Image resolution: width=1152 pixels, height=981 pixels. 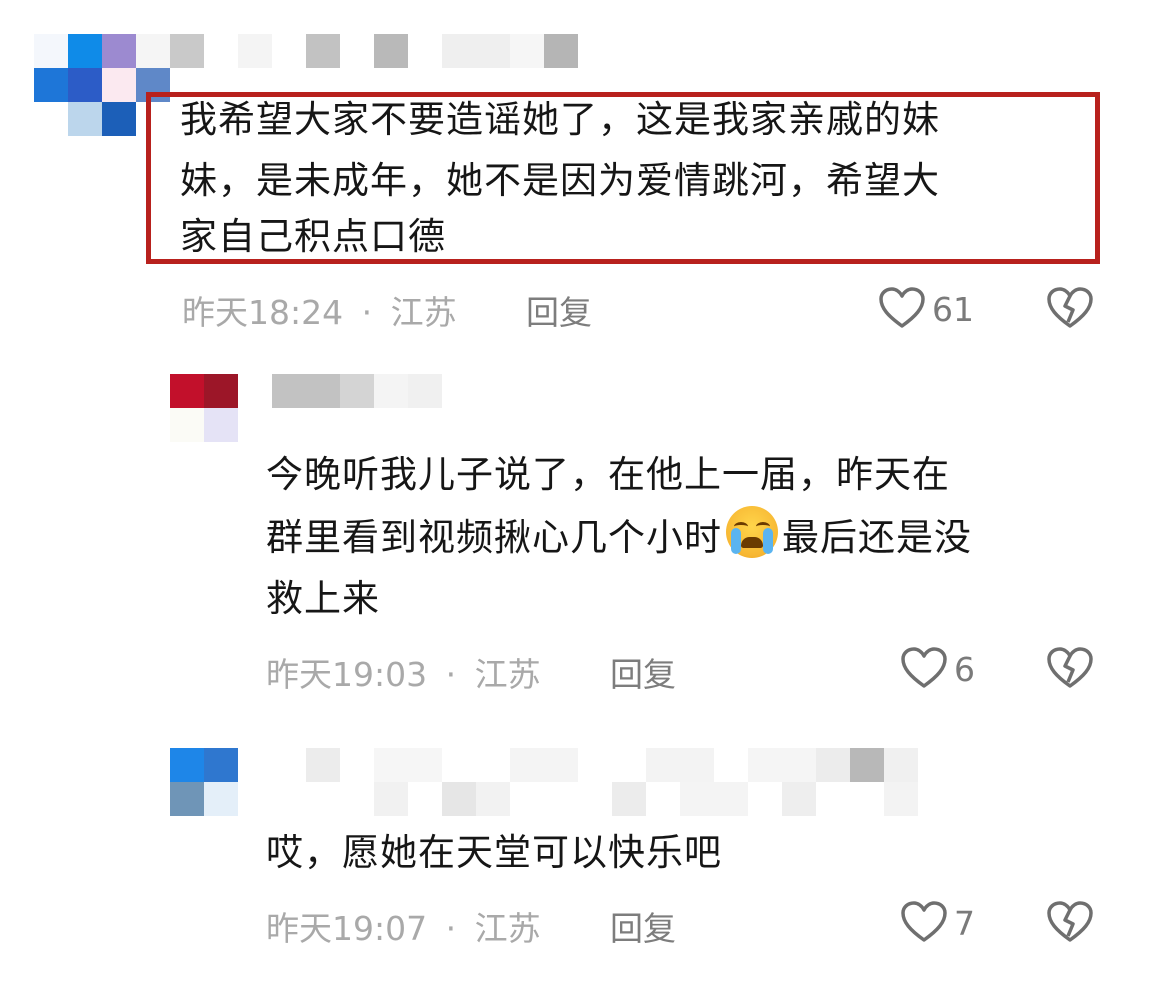 I want to click on comment-line: 群里看到视频揪心几个小时 最后还是没, so click(x=619, y=537).